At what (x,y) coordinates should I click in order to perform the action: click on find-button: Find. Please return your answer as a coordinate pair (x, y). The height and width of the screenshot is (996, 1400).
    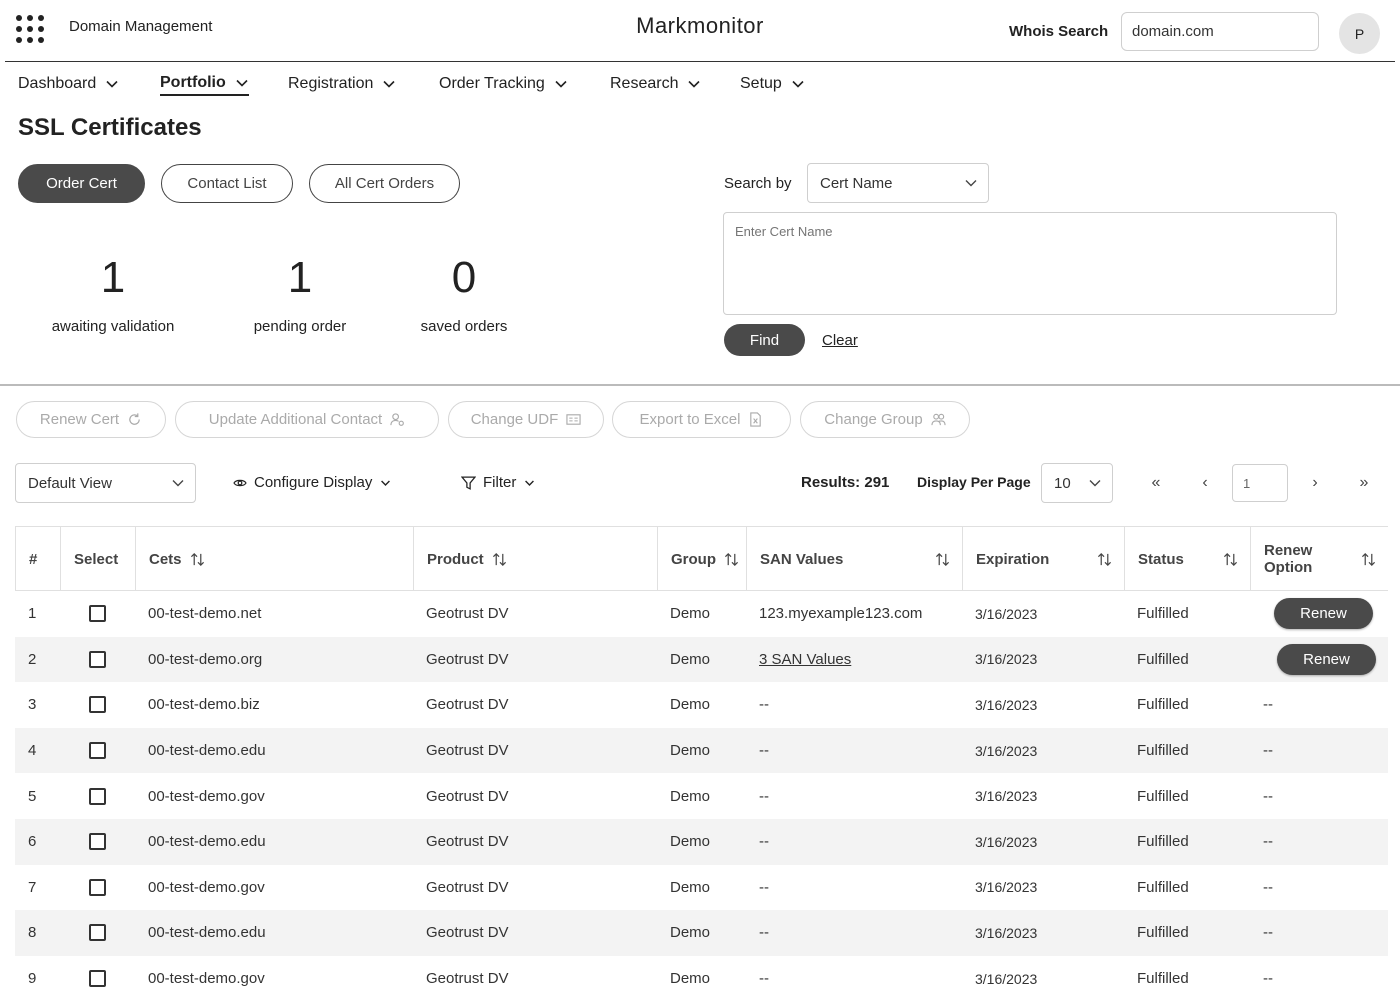
    Looking at the image, I should click on (764, 340).